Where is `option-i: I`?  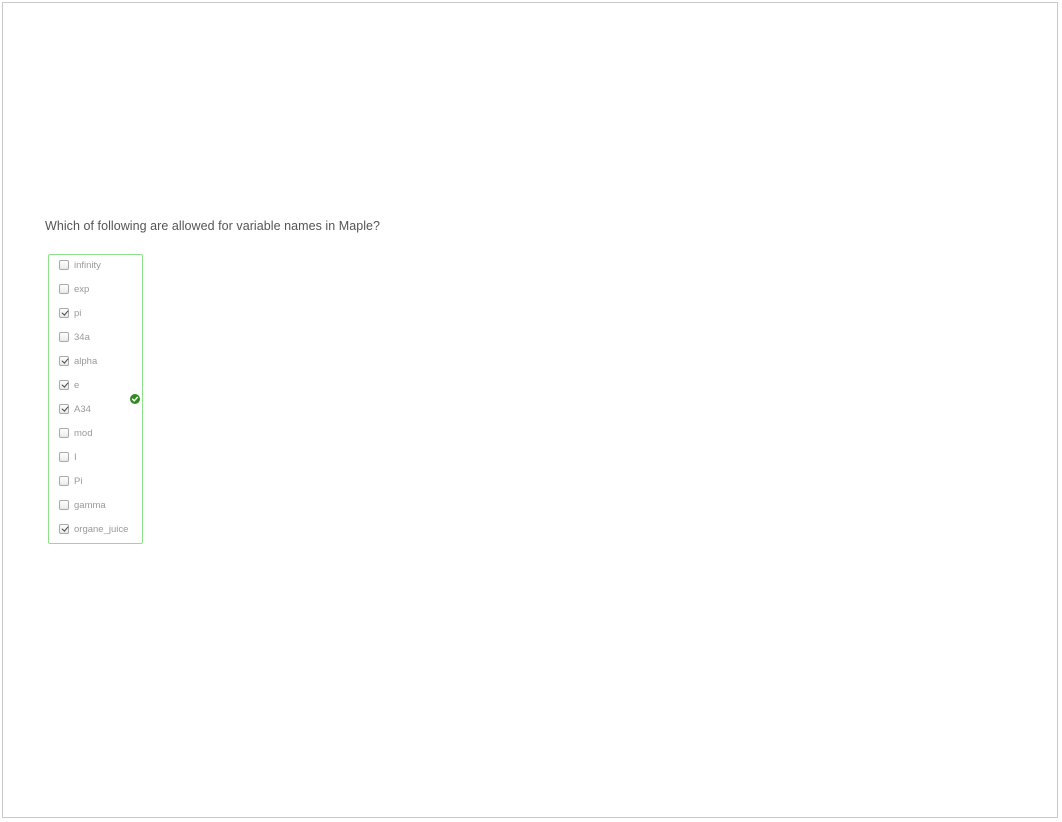 option-i: I is located at coordinates (68, 457).